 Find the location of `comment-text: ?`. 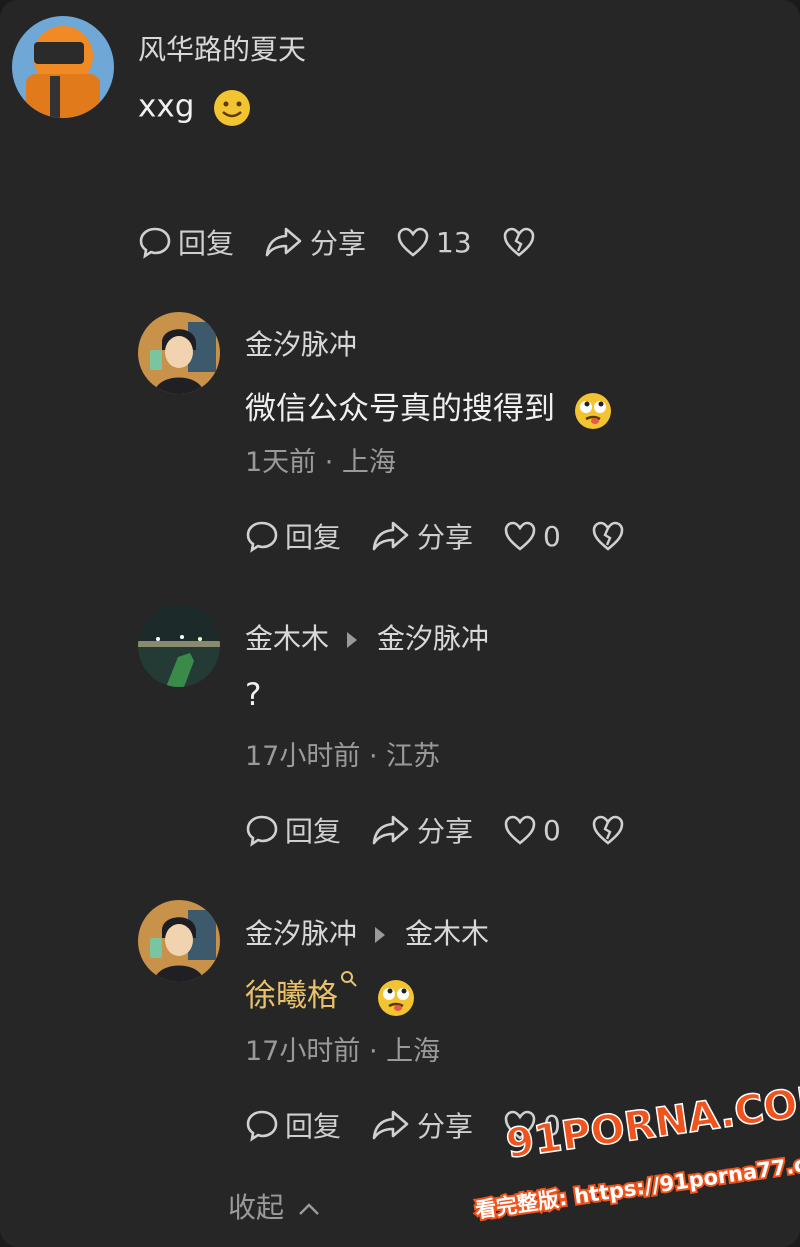

comment-text: ? is located at coordinates (253, 695).